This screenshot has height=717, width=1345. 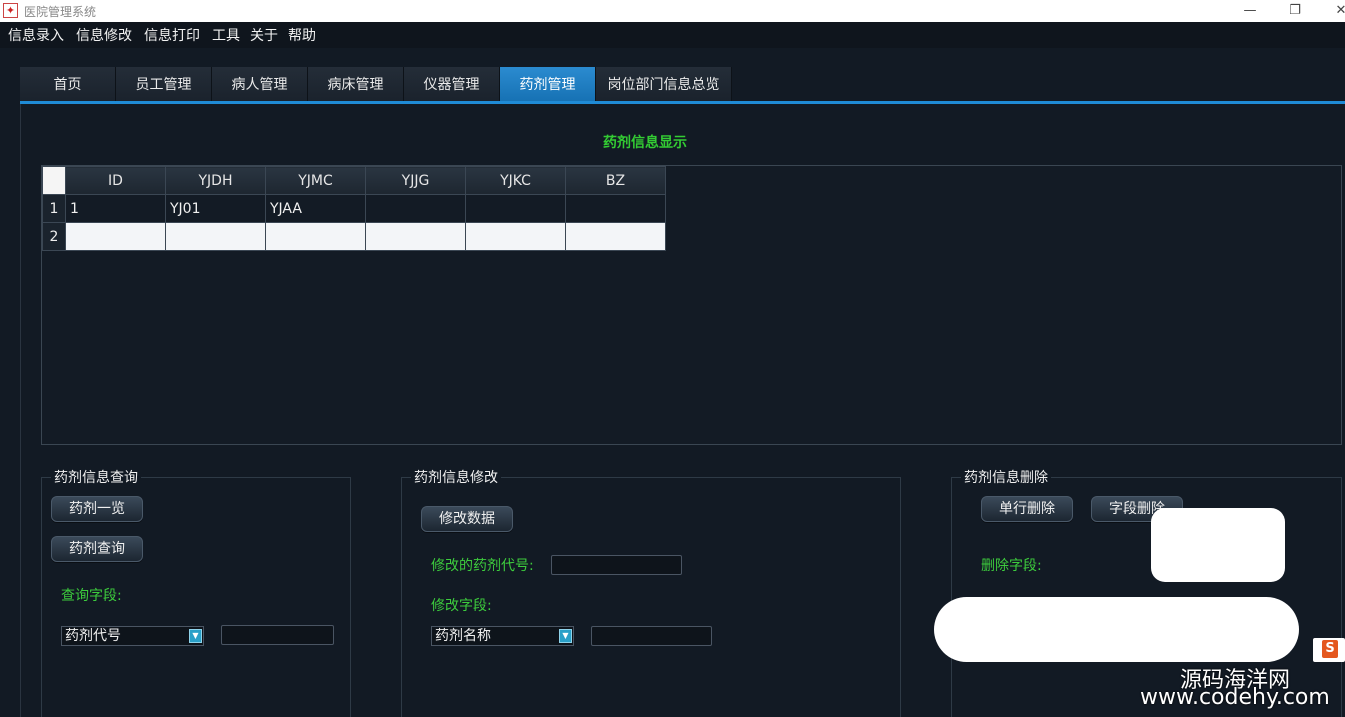 What do you see at coordinates (315, 208) in the screenshot?
I see `table-cell: YJAA` at bounding box center [315, 208].